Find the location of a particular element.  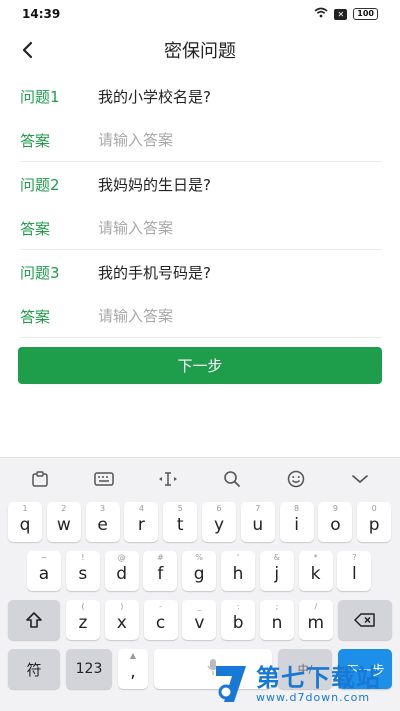

wifi-icon is located at coordinates (321, 14).